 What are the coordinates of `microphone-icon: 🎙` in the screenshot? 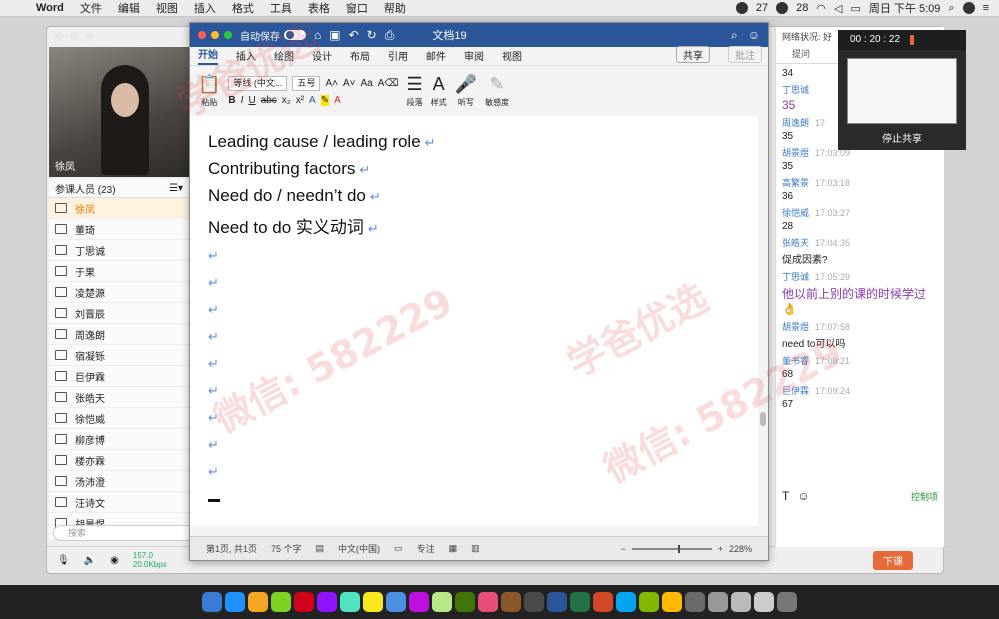 It's located at (63, 560).